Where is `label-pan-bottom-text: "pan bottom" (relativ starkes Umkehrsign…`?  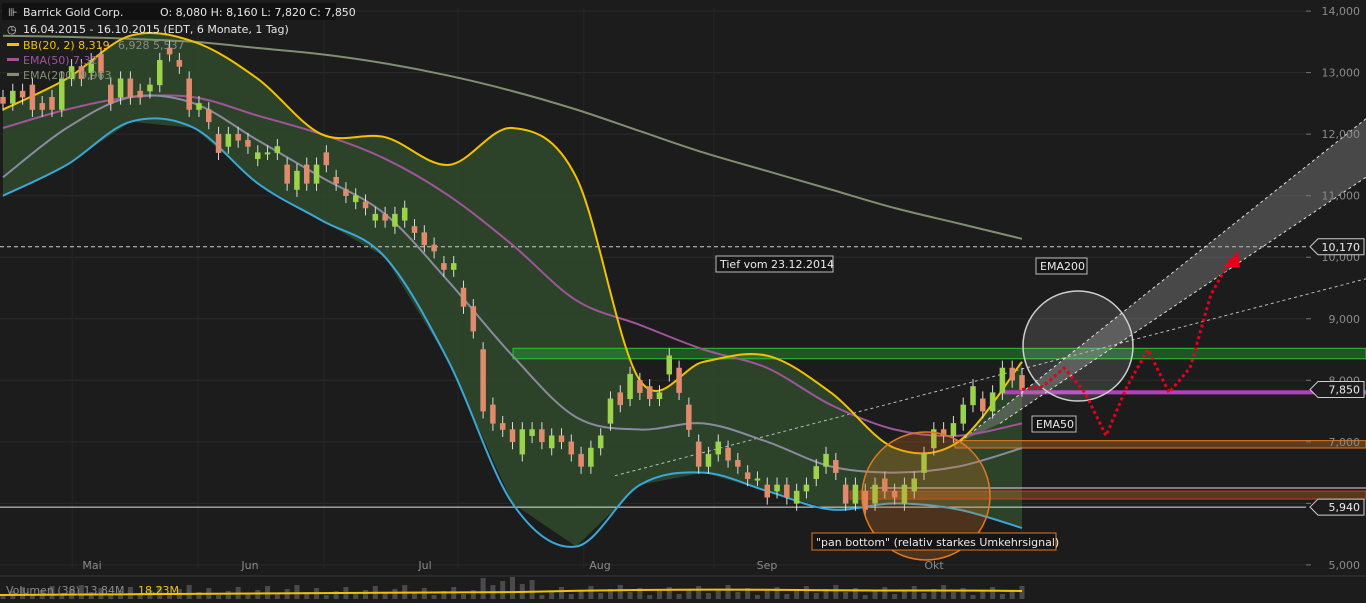
label-pan-bottom-text: "pan bottom" (relativ starkes Umkehrsign… is located at coordinates (937, 542).